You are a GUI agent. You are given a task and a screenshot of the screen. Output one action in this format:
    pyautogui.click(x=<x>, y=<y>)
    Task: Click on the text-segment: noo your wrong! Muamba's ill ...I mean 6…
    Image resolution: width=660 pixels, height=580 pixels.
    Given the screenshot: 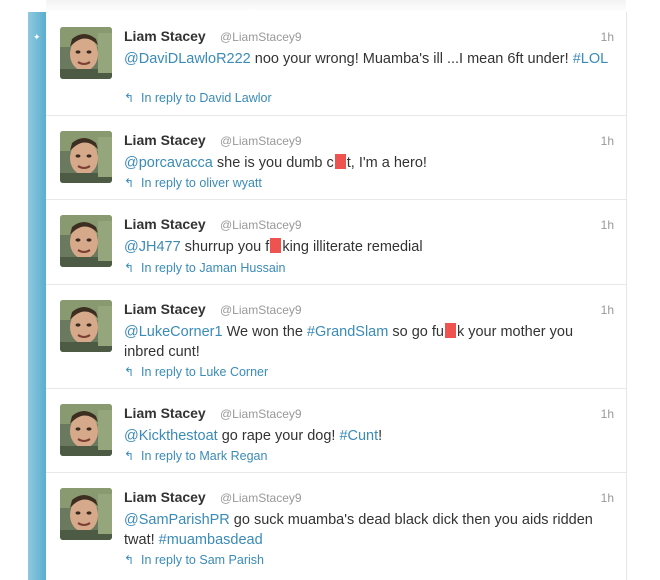 What is the action you would take?
    pyautogui.click(x=411, y=59)
    